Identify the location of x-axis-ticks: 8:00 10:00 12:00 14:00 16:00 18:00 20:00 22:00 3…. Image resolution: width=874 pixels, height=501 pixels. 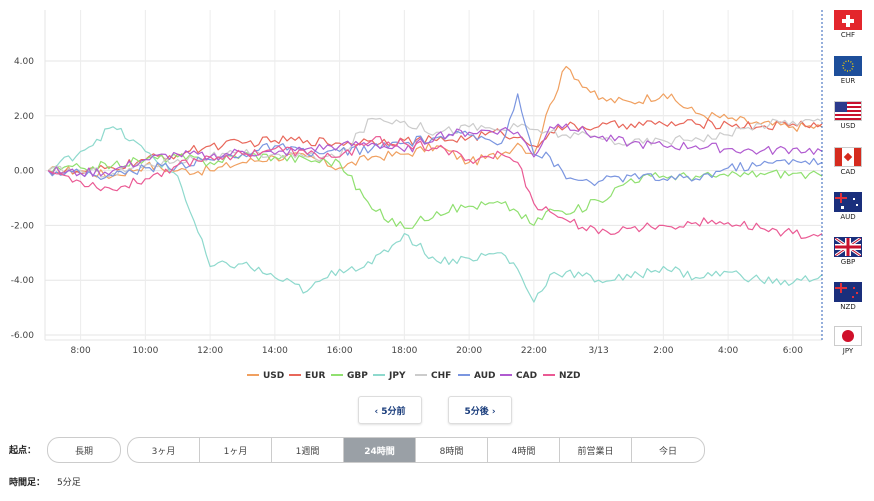
(437, 351).